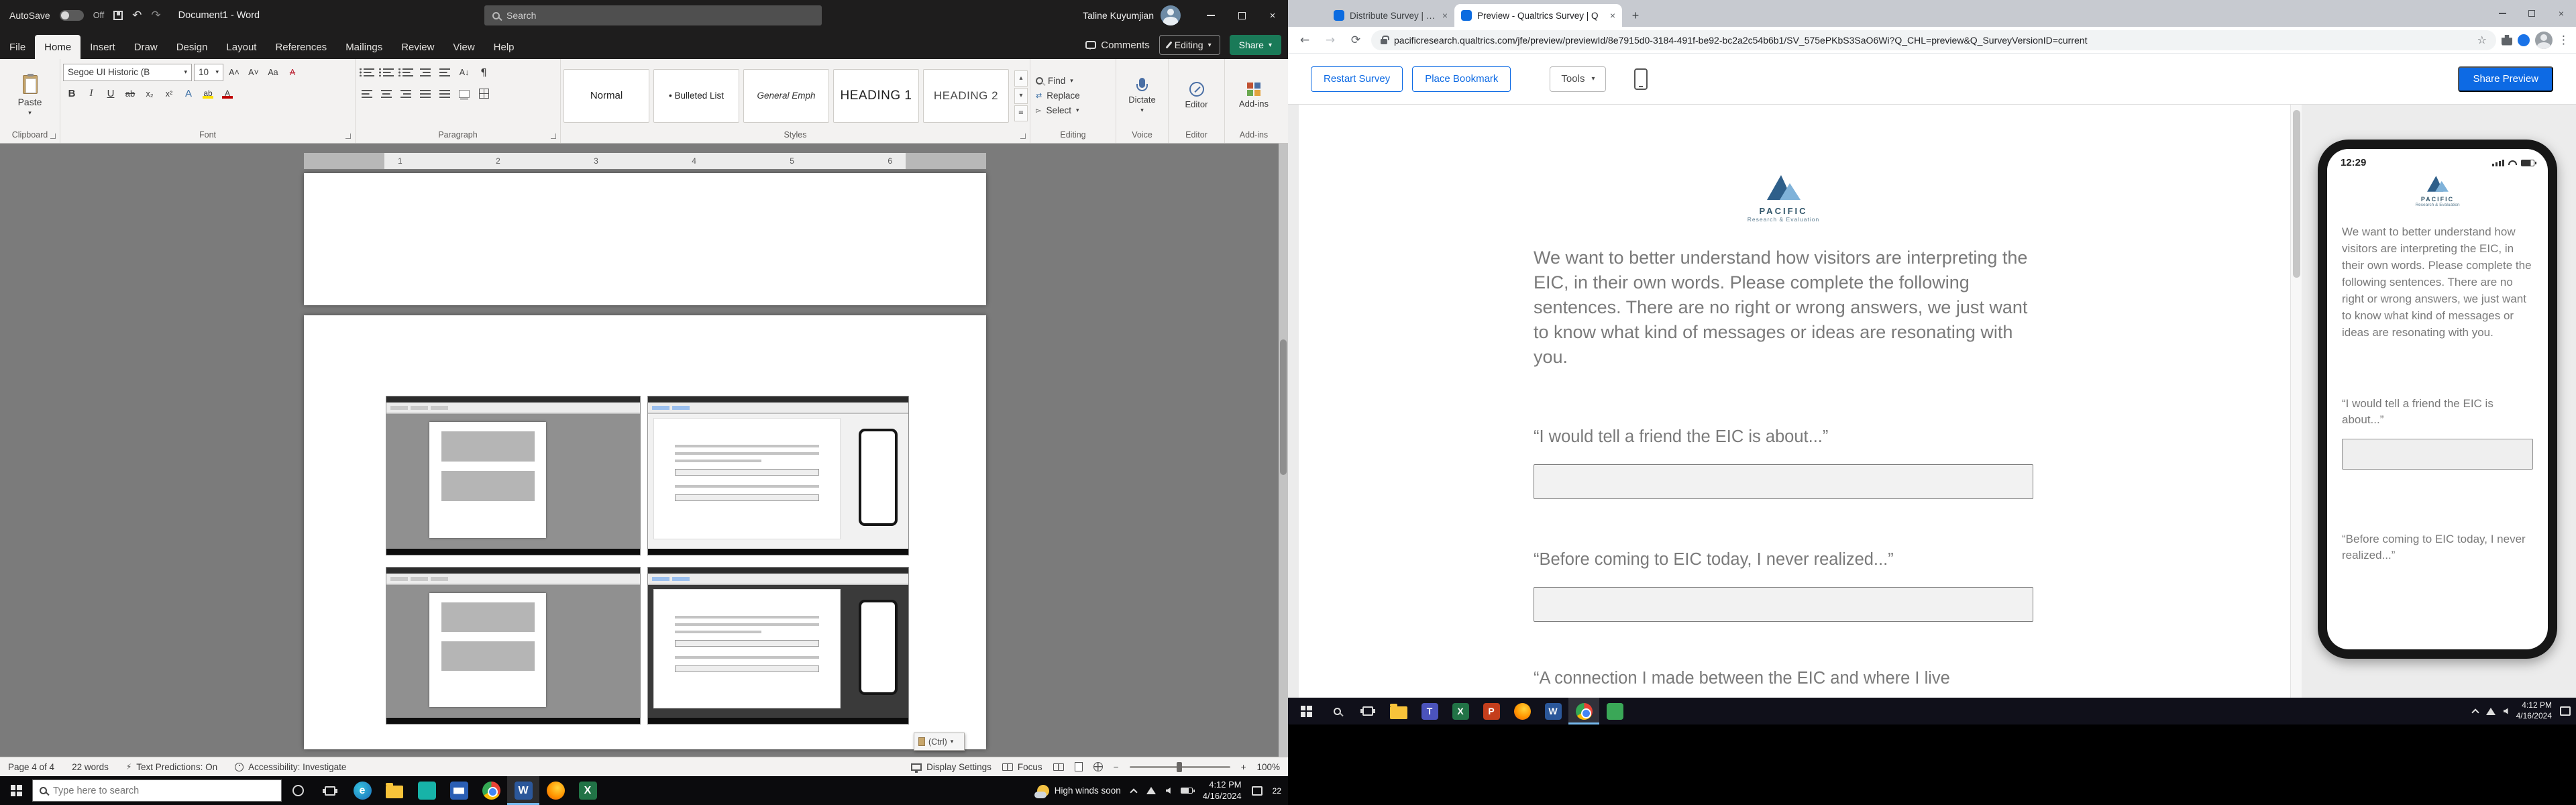 This screenshot has width=2576, height=805. Describe the element at coordinates (208, 94) in the screenshot. I see `highlight-color-button: ab` at that location.